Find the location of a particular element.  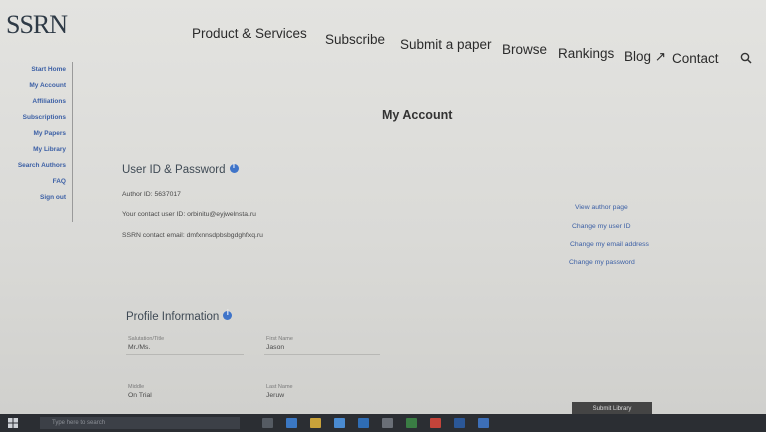

sidebar-item-search-authors: Search Authors is located at coordinates (42, 165).